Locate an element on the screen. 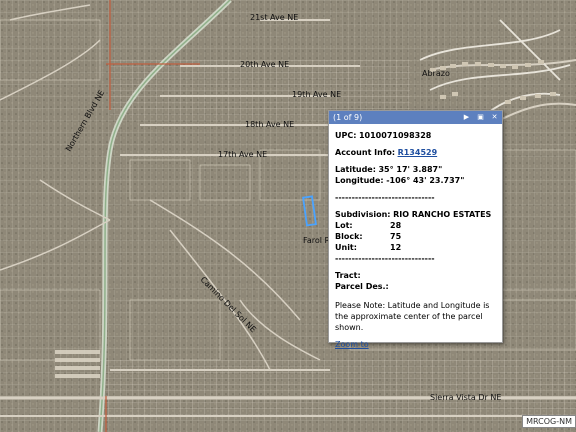 This screenshot has height=432, width=576. street-label: Abrazo is located at coordinates (436, 73).